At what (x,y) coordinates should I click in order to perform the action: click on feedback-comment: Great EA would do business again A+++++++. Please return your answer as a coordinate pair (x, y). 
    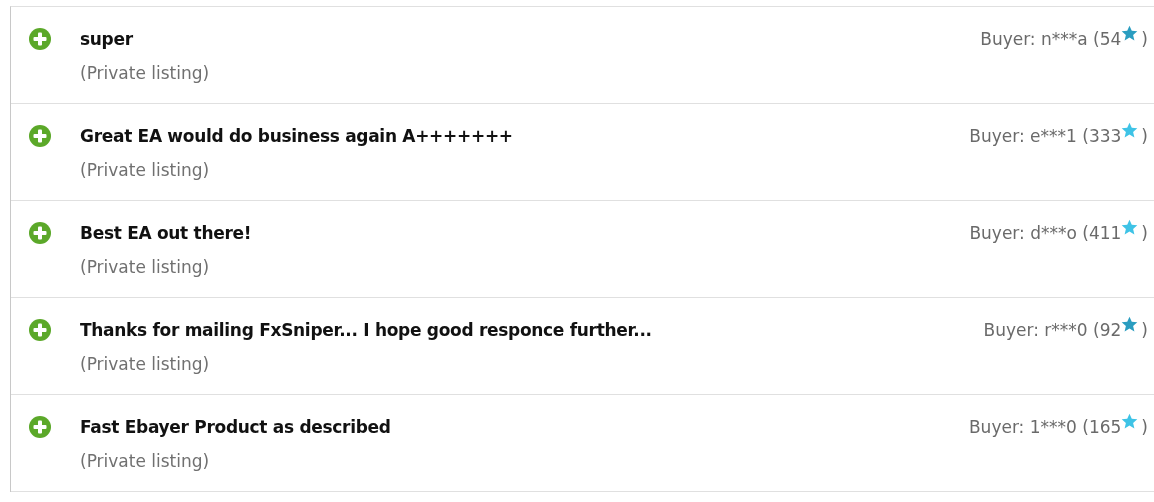
    Looking at the image, I should click on (296, 136).